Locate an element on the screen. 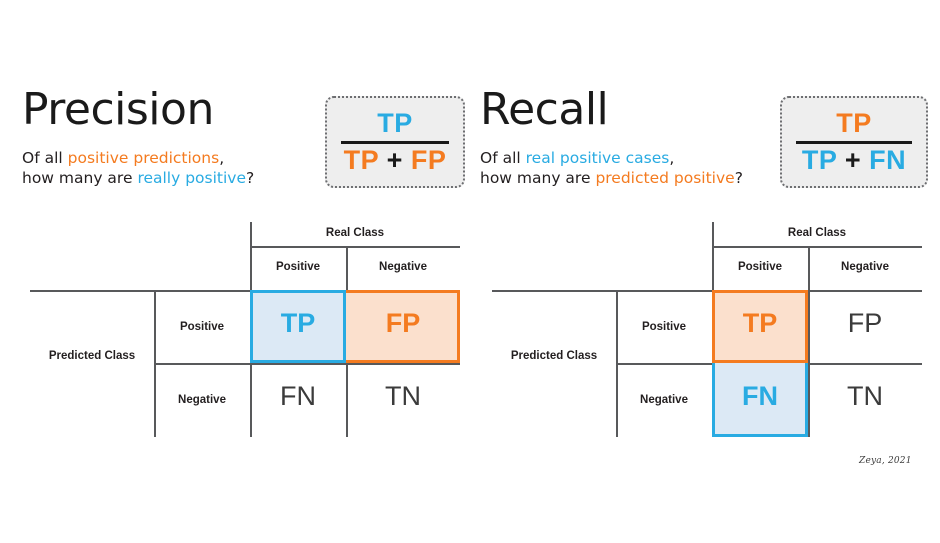 The image size is (940, 543). recall-formula-denominator: TP + FN is located at coordinates (854, 160).